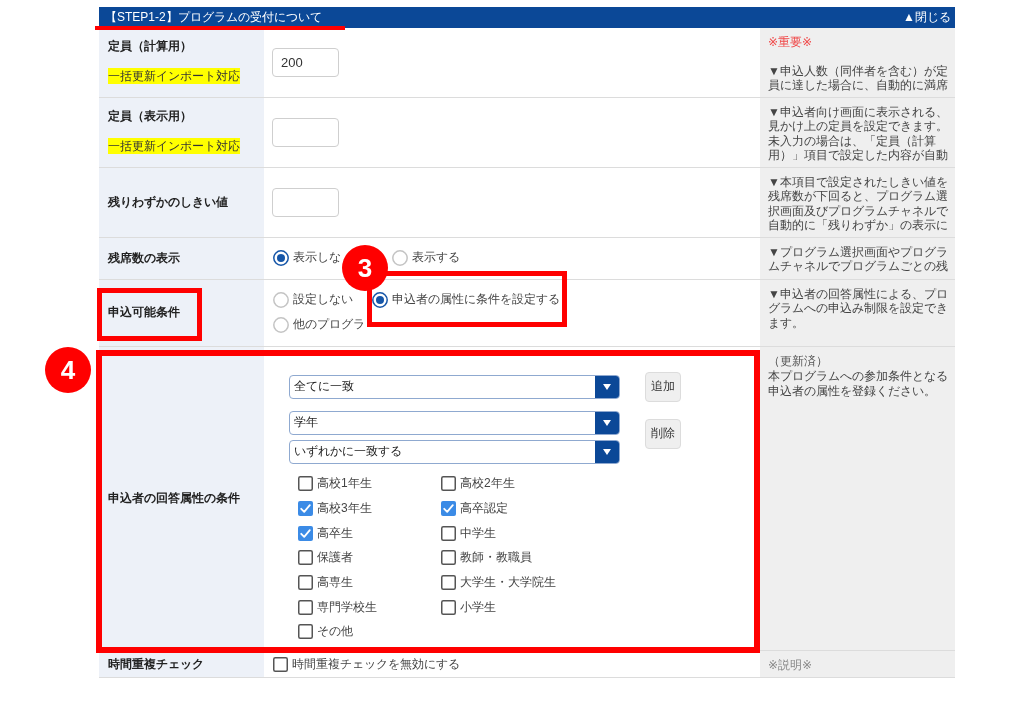 Image resolution: width=1011 pixels, height=720 pixels. What do you see at coordinates (486, 558) in the screenshot?
I see `checkbox-option: 教師・教職員` at bounding box center [486, 558].